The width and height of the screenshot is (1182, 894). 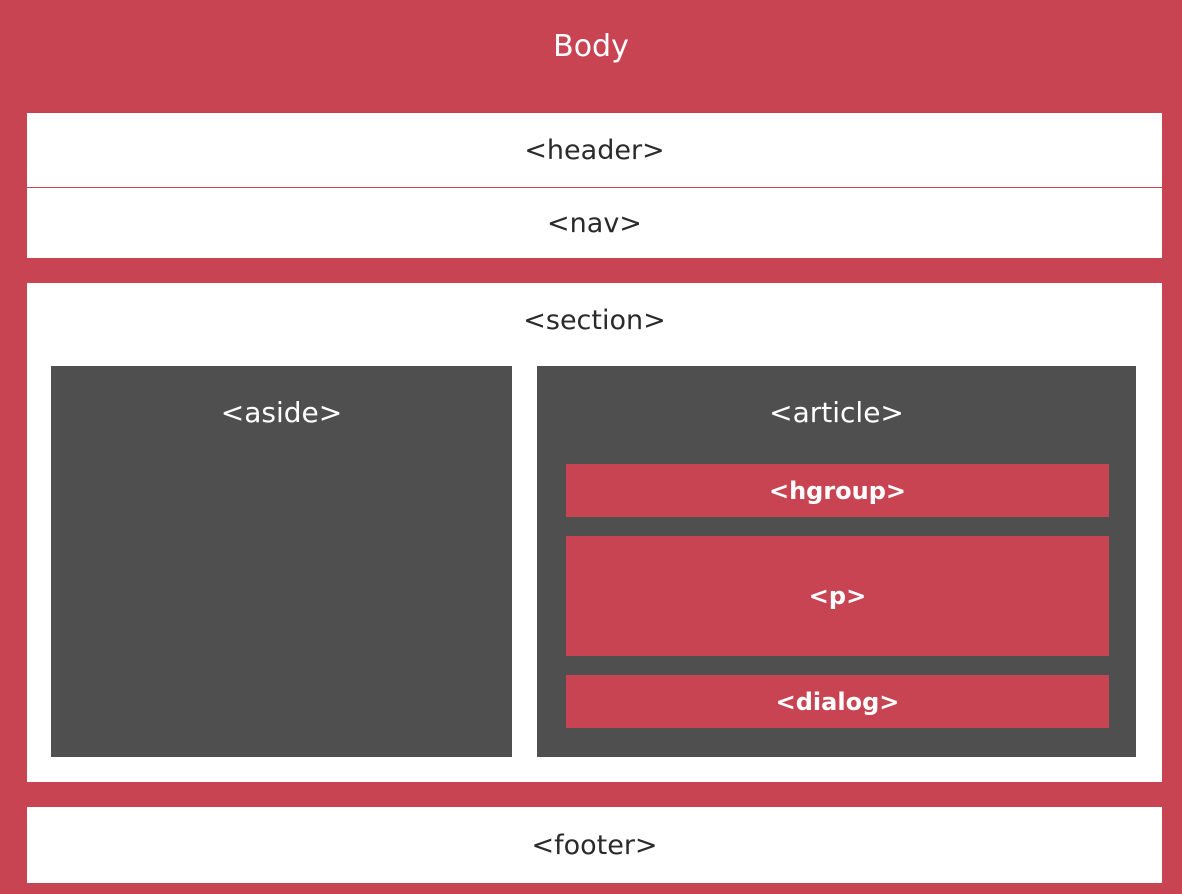 I want to click on footer-label: <footer>, so click(x=594, y=845).